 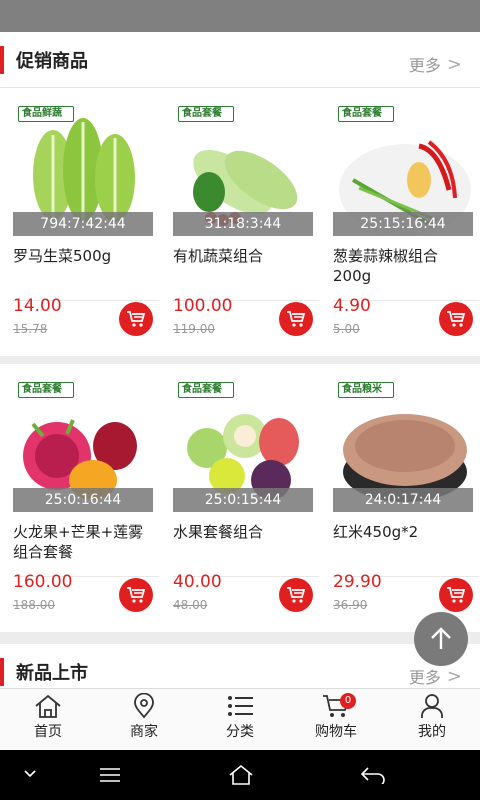 What do you see at coordinates (336, 732) in the screenshot?
I see `tab-label: 购物车` at bounding box center [336, 732].